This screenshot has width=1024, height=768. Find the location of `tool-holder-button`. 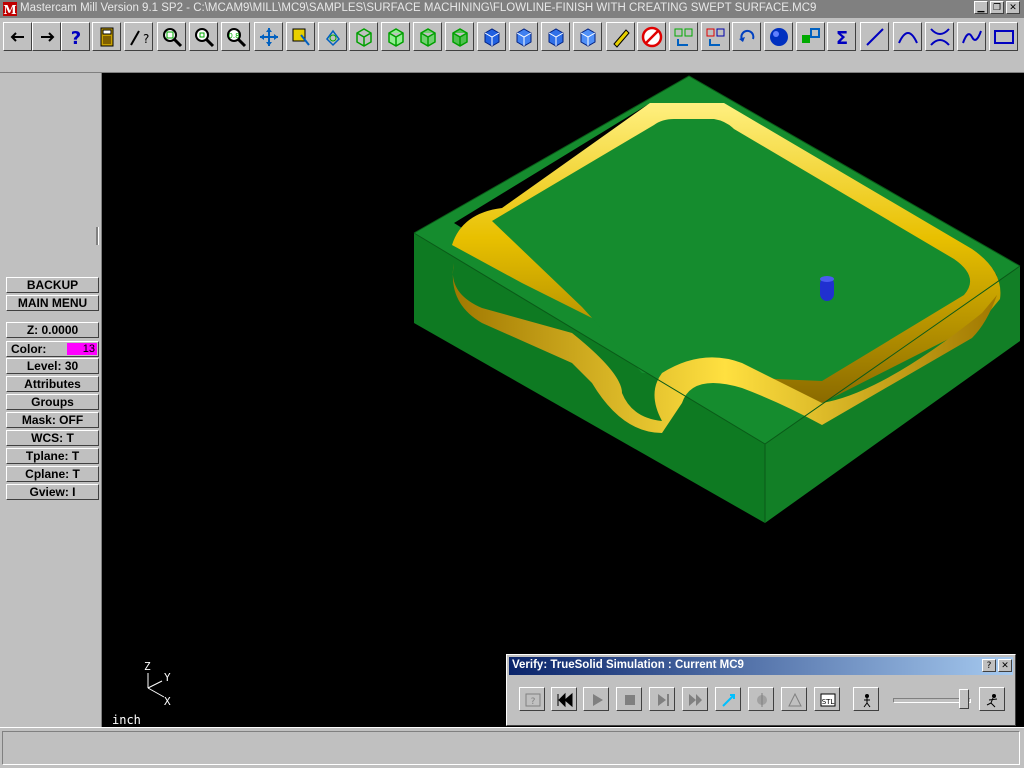

tool-holder-button is located at coordinates (761, 699).